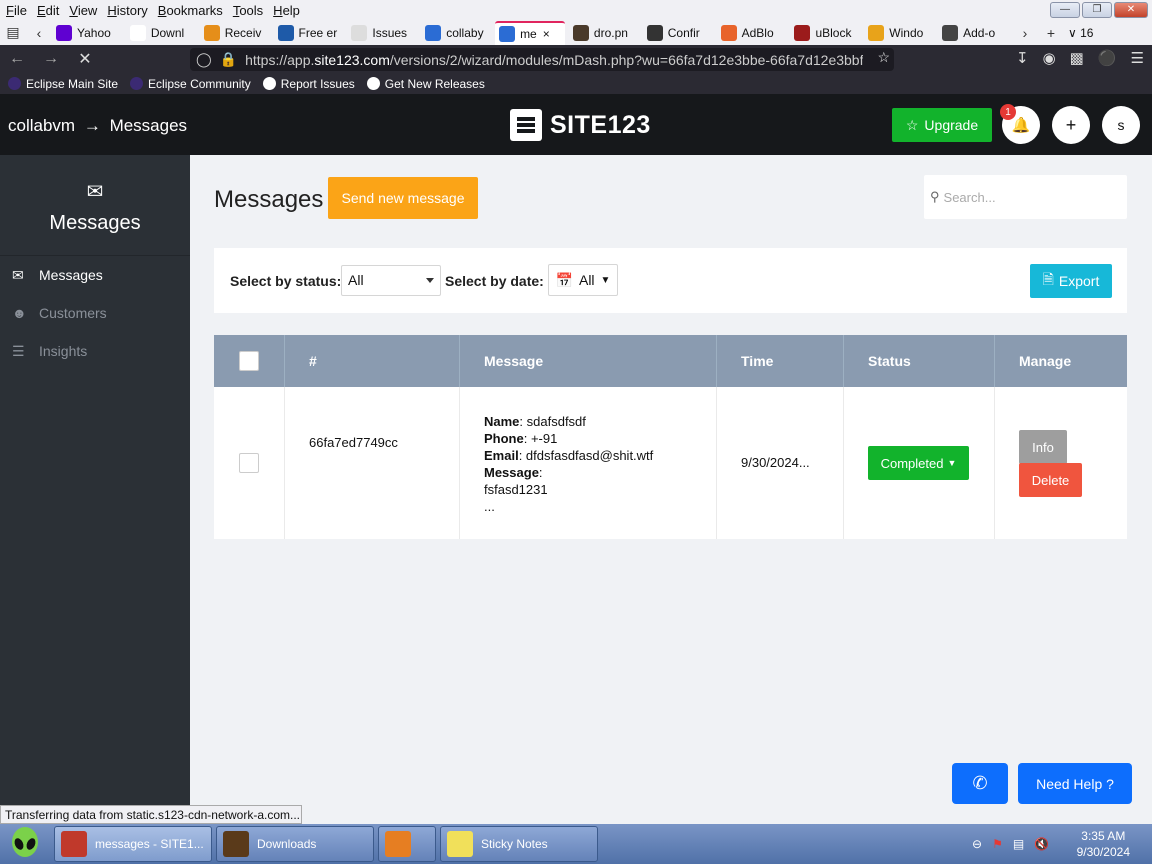 Image resolution: width=1152 pixels, height=864 pixels. Describe the element at coordinates (456, 33) in the screenshot. I see `browser-tab: collaby` at that location.